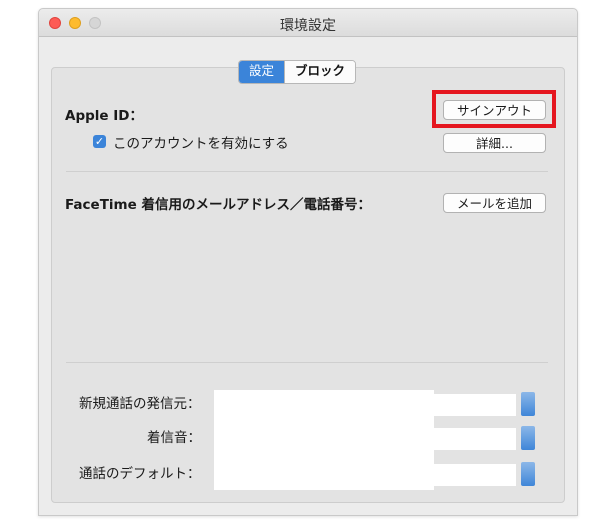 The image size is (615, 525). What do you see at coordinates (494, 203) in the screenshot?
I see `add-email-button: メールを追加` at bounding box center [494, 203].